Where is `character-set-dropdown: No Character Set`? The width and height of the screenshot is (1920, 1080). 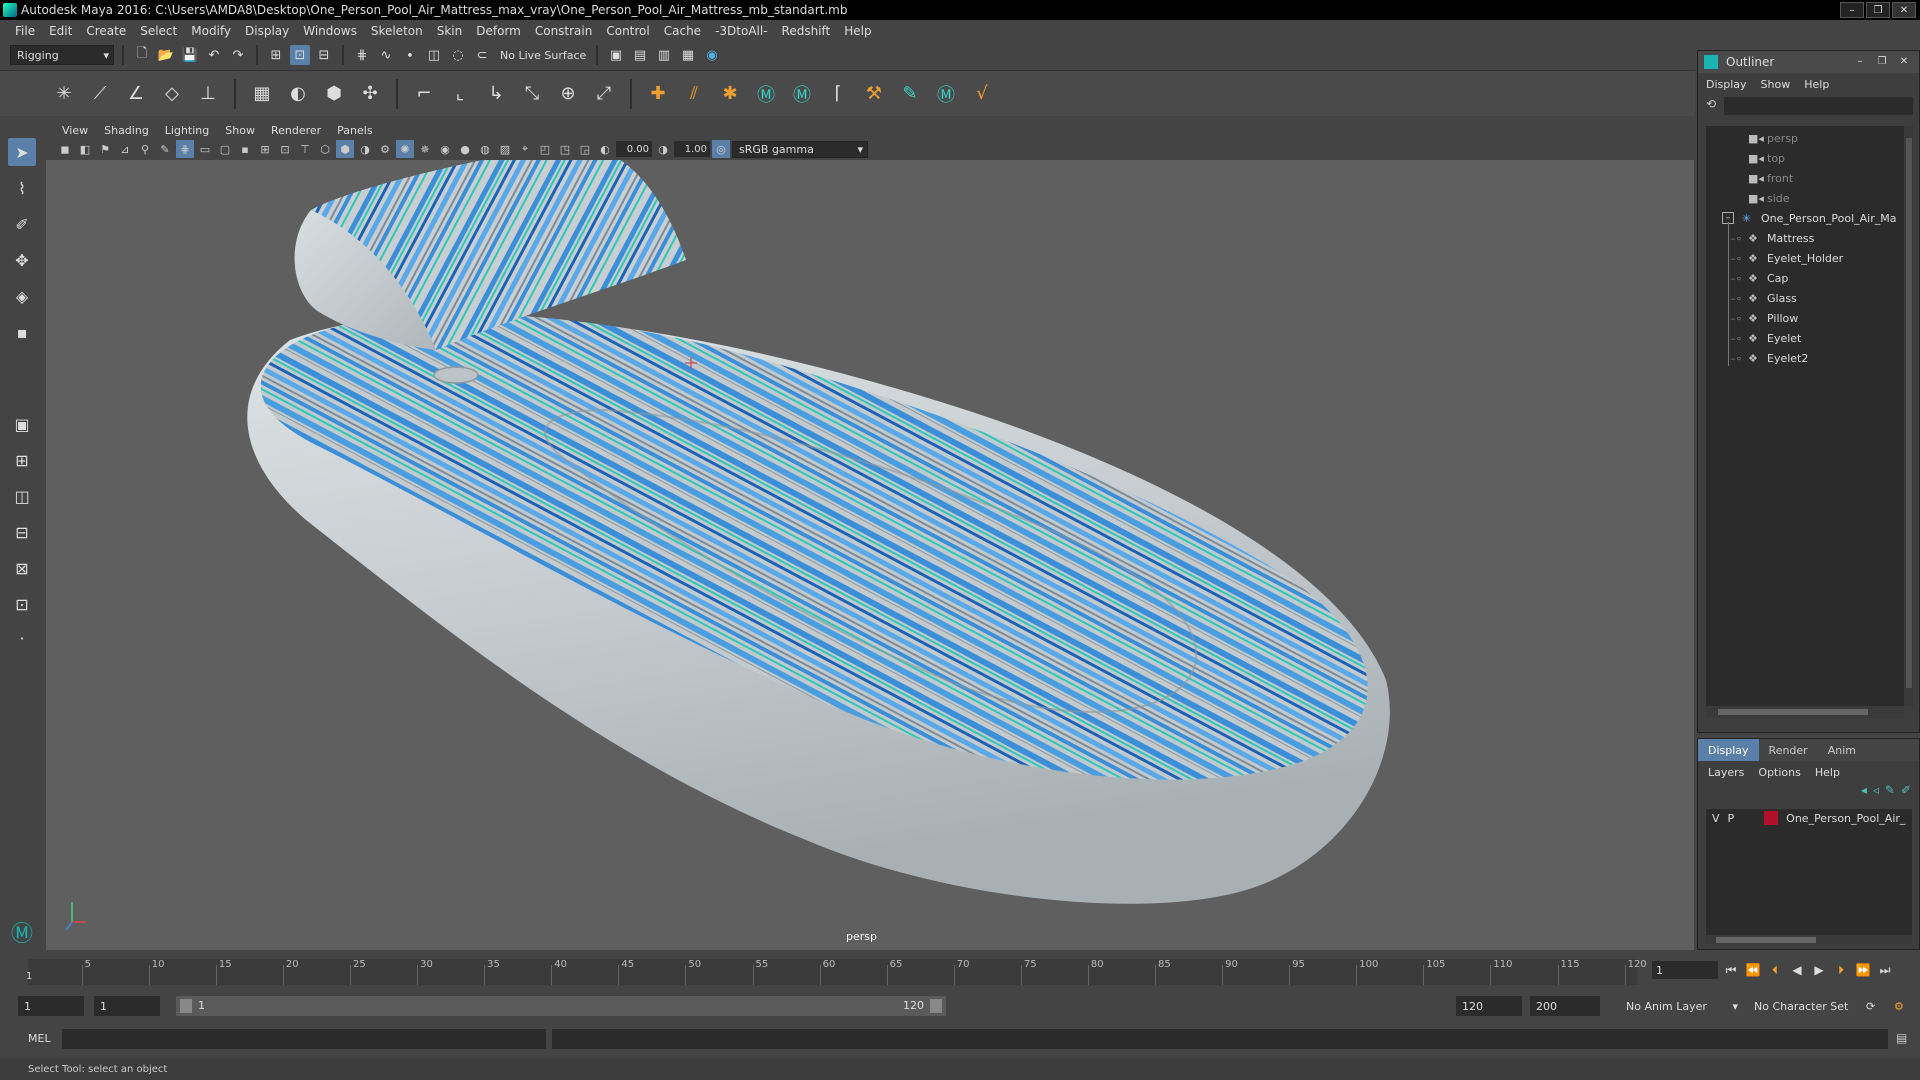
character-set-dropdown: No Character Set is located at coordinates (1806, 1006).